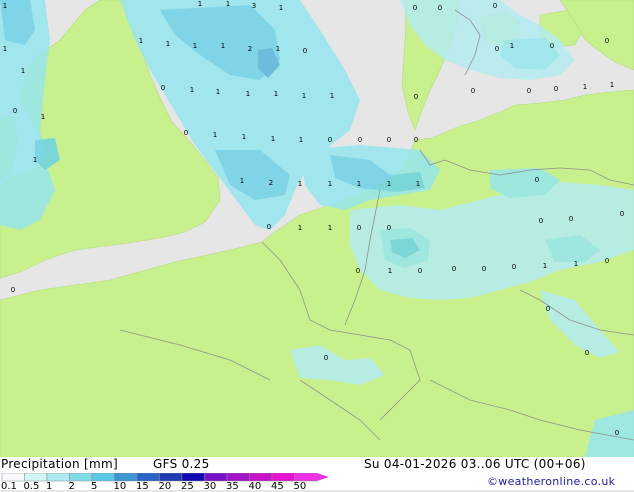  What do you see at coordinates (31, 486) in the screenshot?
I see `legend-label: 0.5` at bounding box center [31, 486].